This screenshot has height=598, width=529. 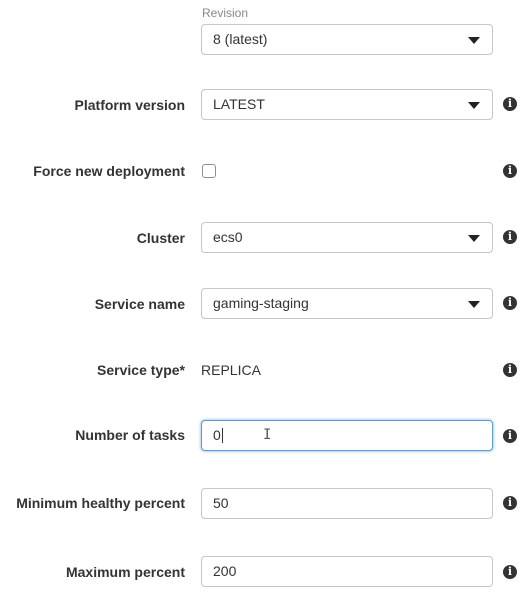 What do you see at coordinates (129, 105) in the screenshot?
I see `platform-version-label: Platform version` at bounding box center [129, 105].